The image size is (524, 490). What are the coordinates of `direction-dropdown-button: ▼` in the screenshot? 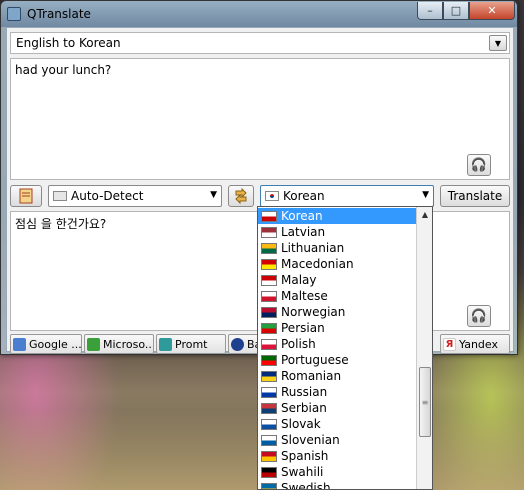 It's located at (498, 43).